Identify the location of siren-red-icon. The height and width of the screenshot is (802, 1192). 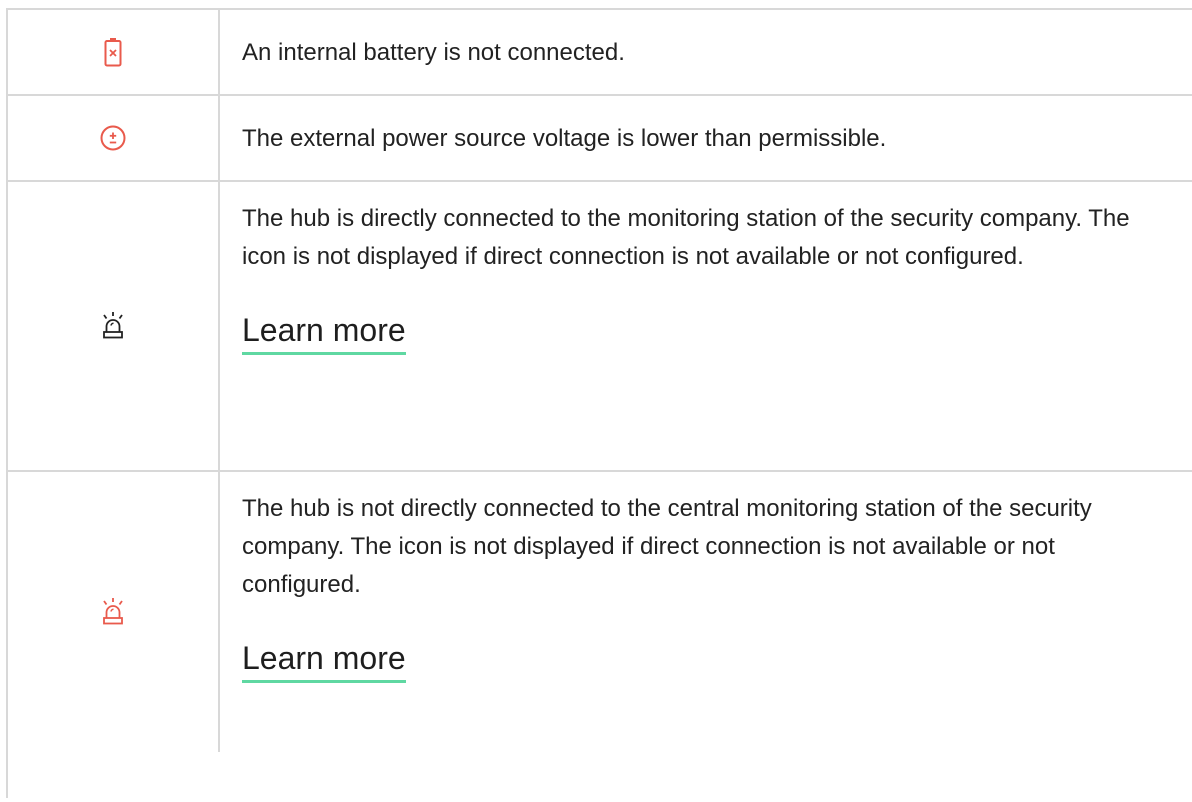
(113, 612).